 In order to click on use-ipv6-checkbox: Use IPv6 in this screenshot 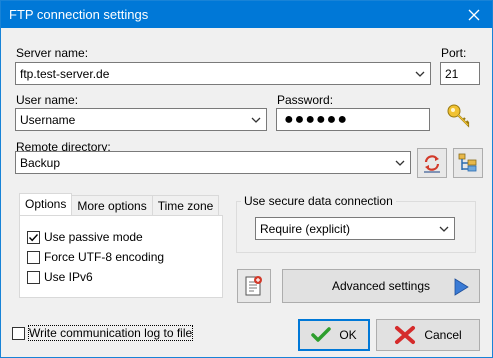, I will do `click(60, 277)`.